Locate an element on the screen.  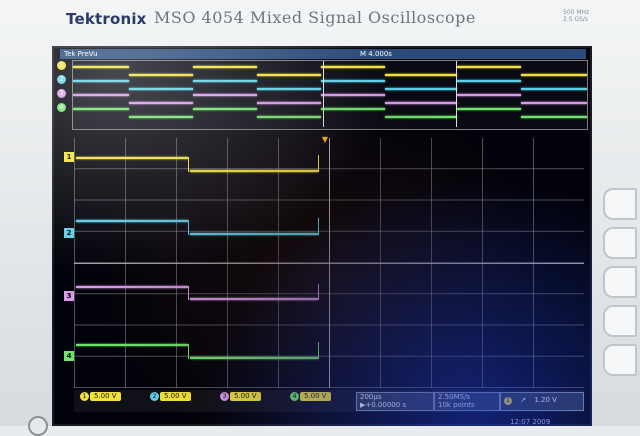
spec-line-1: 500 MHz is located at coordinates (576, 12).